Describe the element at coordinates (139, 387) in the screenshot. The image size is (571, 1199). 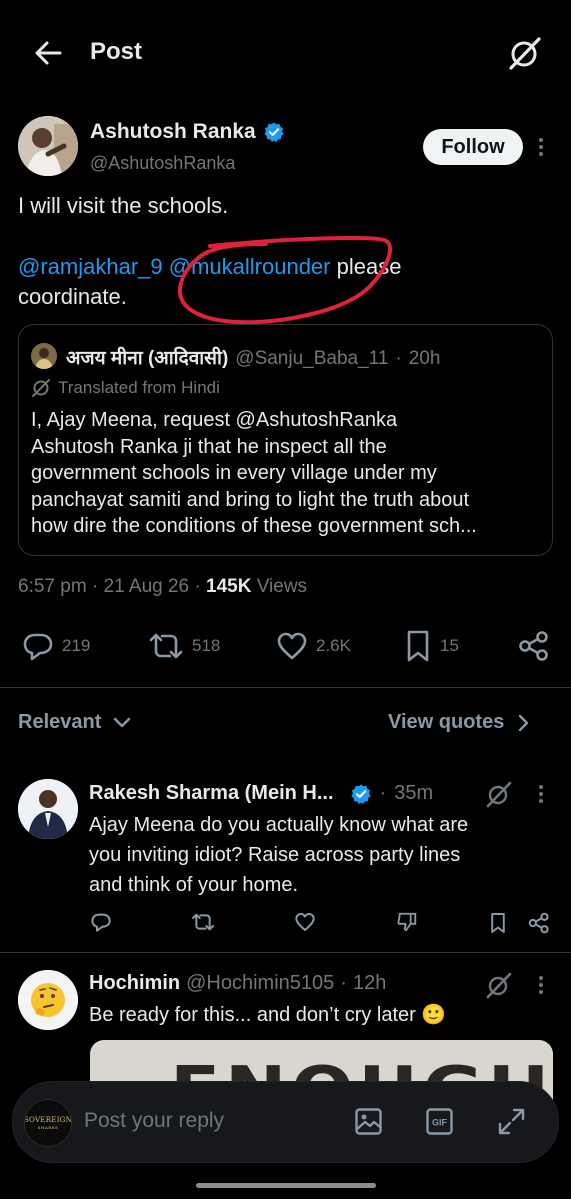
I see `translated-label: Translated from Hindi` at that location.